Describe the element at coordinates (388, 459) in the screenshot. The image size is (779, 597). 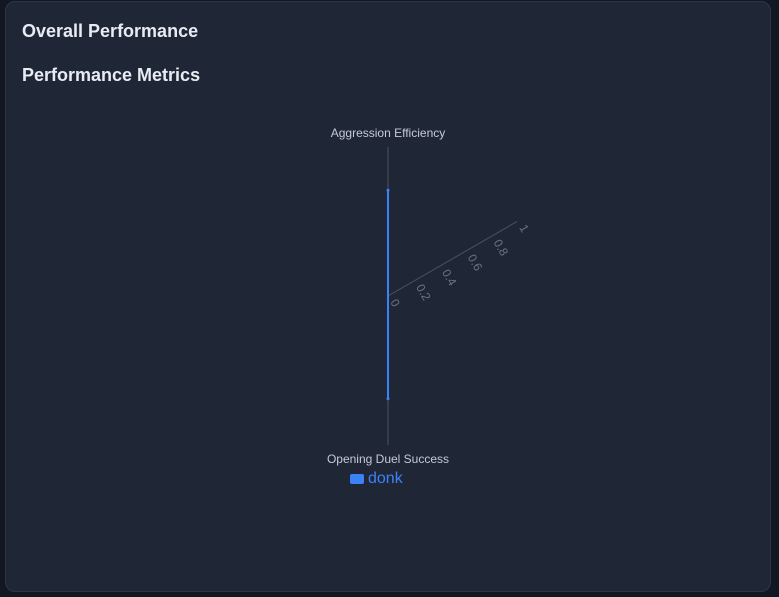
I see `radar-axis-label: Opening Duel Success` at that location.